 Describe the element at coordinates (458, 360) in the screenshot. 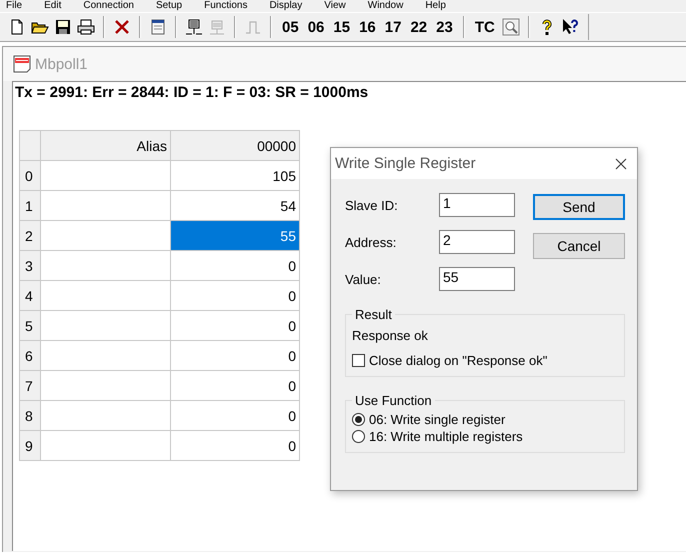

I see `checkbox-label: Close dialog on "Response ok"` at that location.